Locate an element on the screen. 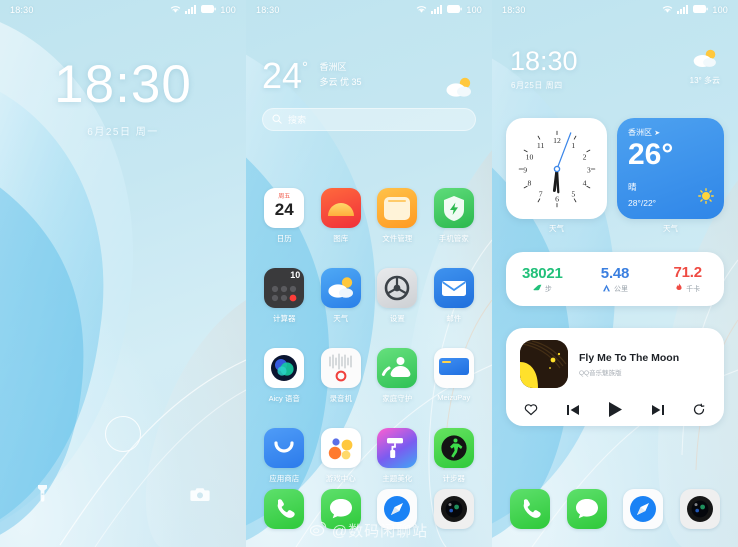 This screenshot has height=547, width=738. analog-clock: 12 1 2 345 678 9 10 11 is located at coordinates (556, 168).